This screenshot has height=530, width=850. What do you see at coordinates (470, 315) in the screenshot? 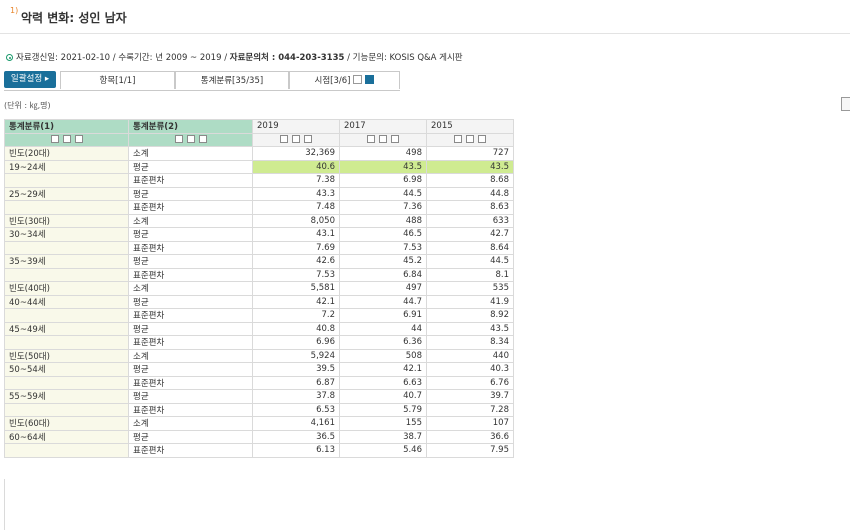
I see `cell-value-2015: 8.92` at bounding box center [470, 315].